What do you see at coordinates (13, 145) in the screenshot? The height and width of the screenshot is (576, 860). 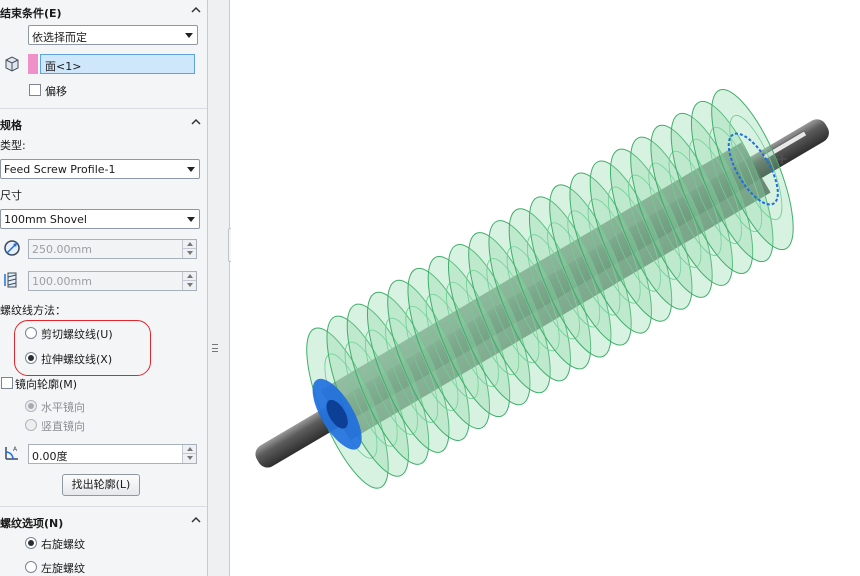 I see `type-label: 类型:` at bounding box center [13, 145].